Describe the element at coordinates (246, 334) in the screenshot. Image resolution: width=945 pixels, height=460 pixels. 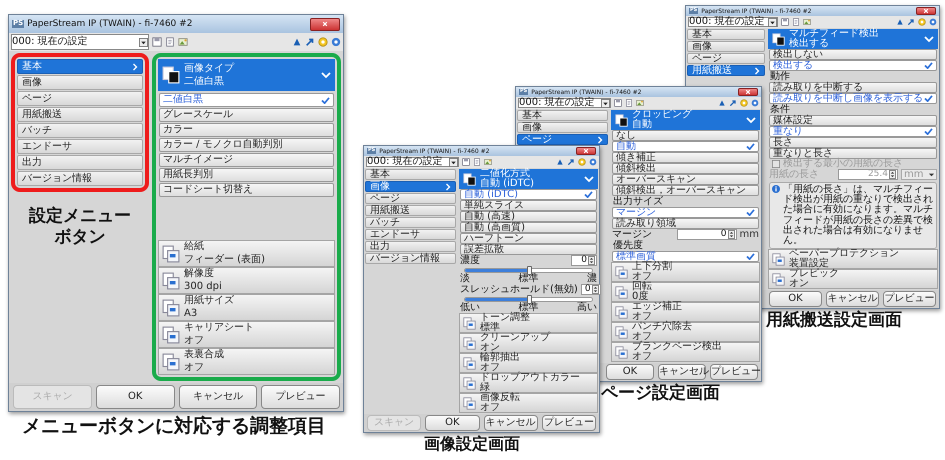
I see `setting-button: キャリアシート オフ` at that location.